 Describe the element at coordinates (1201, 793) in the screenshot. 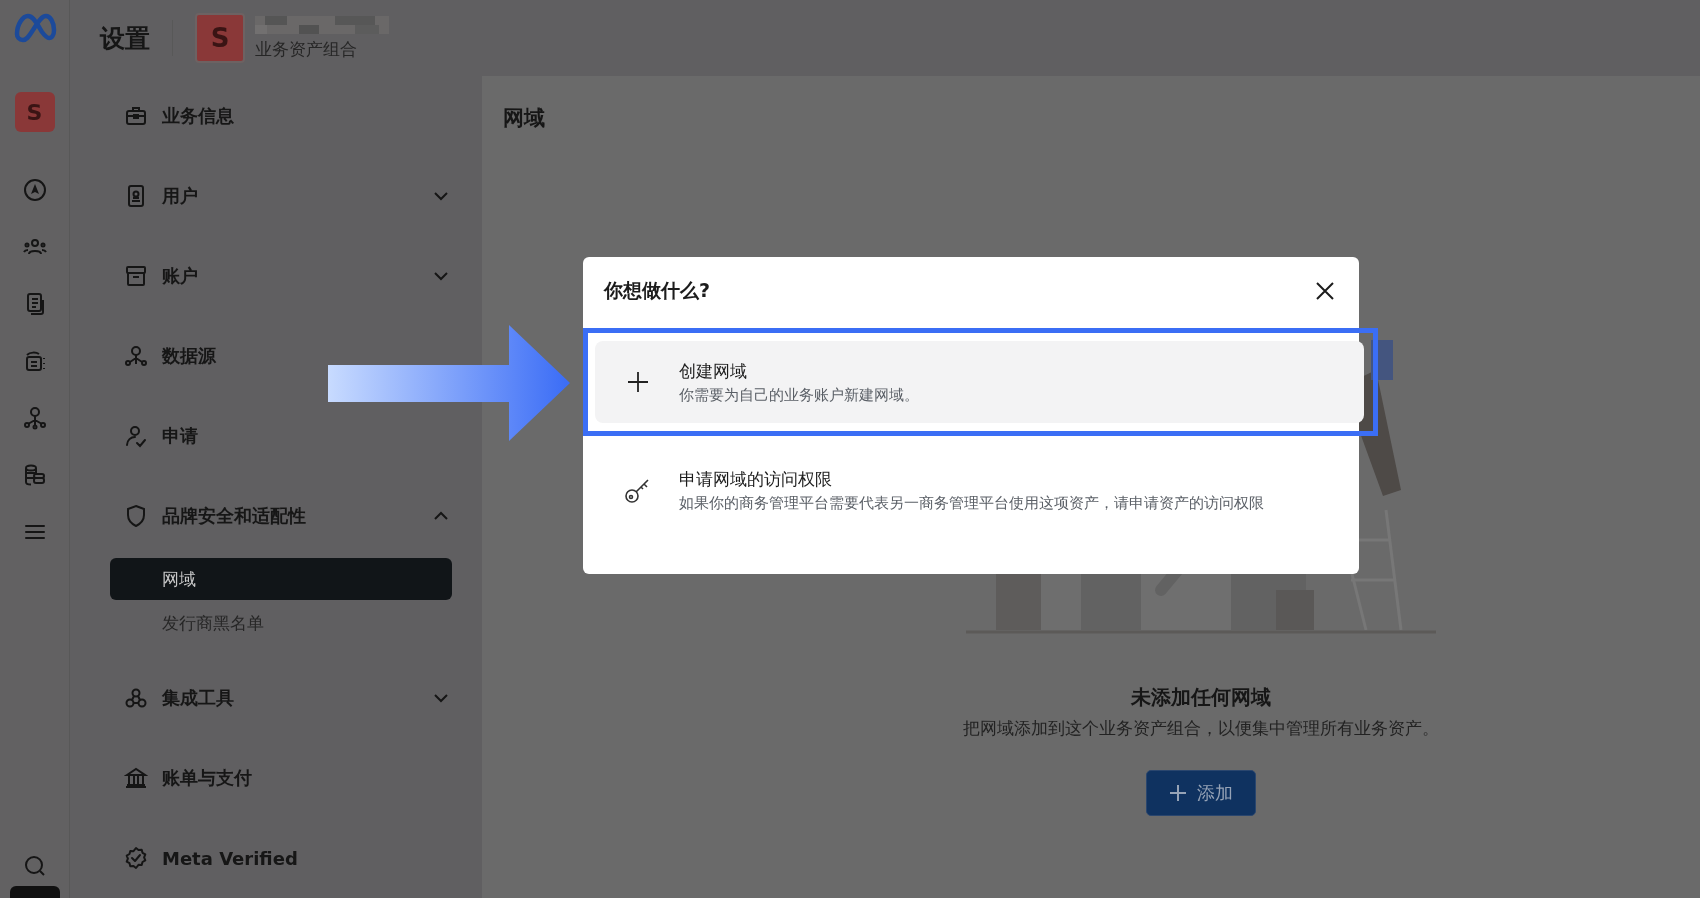

I see `add-button: 添加` at that location.